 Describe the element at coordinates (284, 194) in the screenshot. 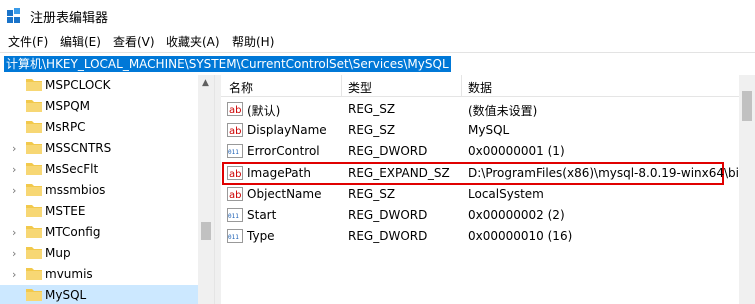

I see `value-name: ObjectName` at that location.